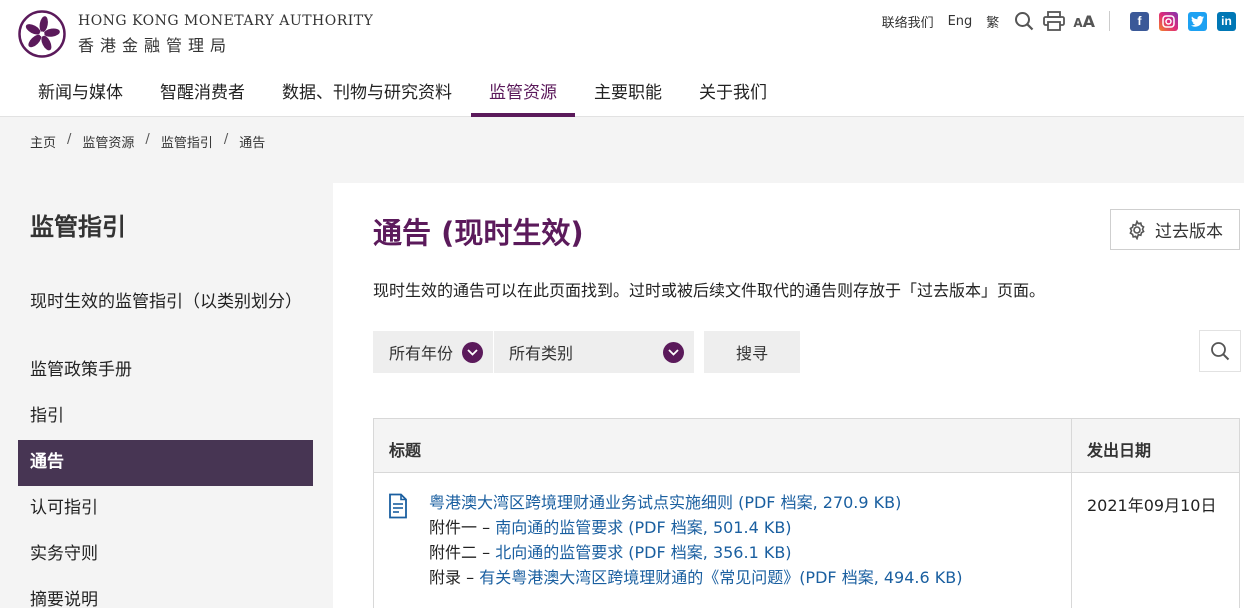 The width and height of the screenshot is (1244, 608). What do you see at coordinates (733, 90) in the screenshot?
I see `nav-about-us: 关于我们` at bounding box center [733, 90].